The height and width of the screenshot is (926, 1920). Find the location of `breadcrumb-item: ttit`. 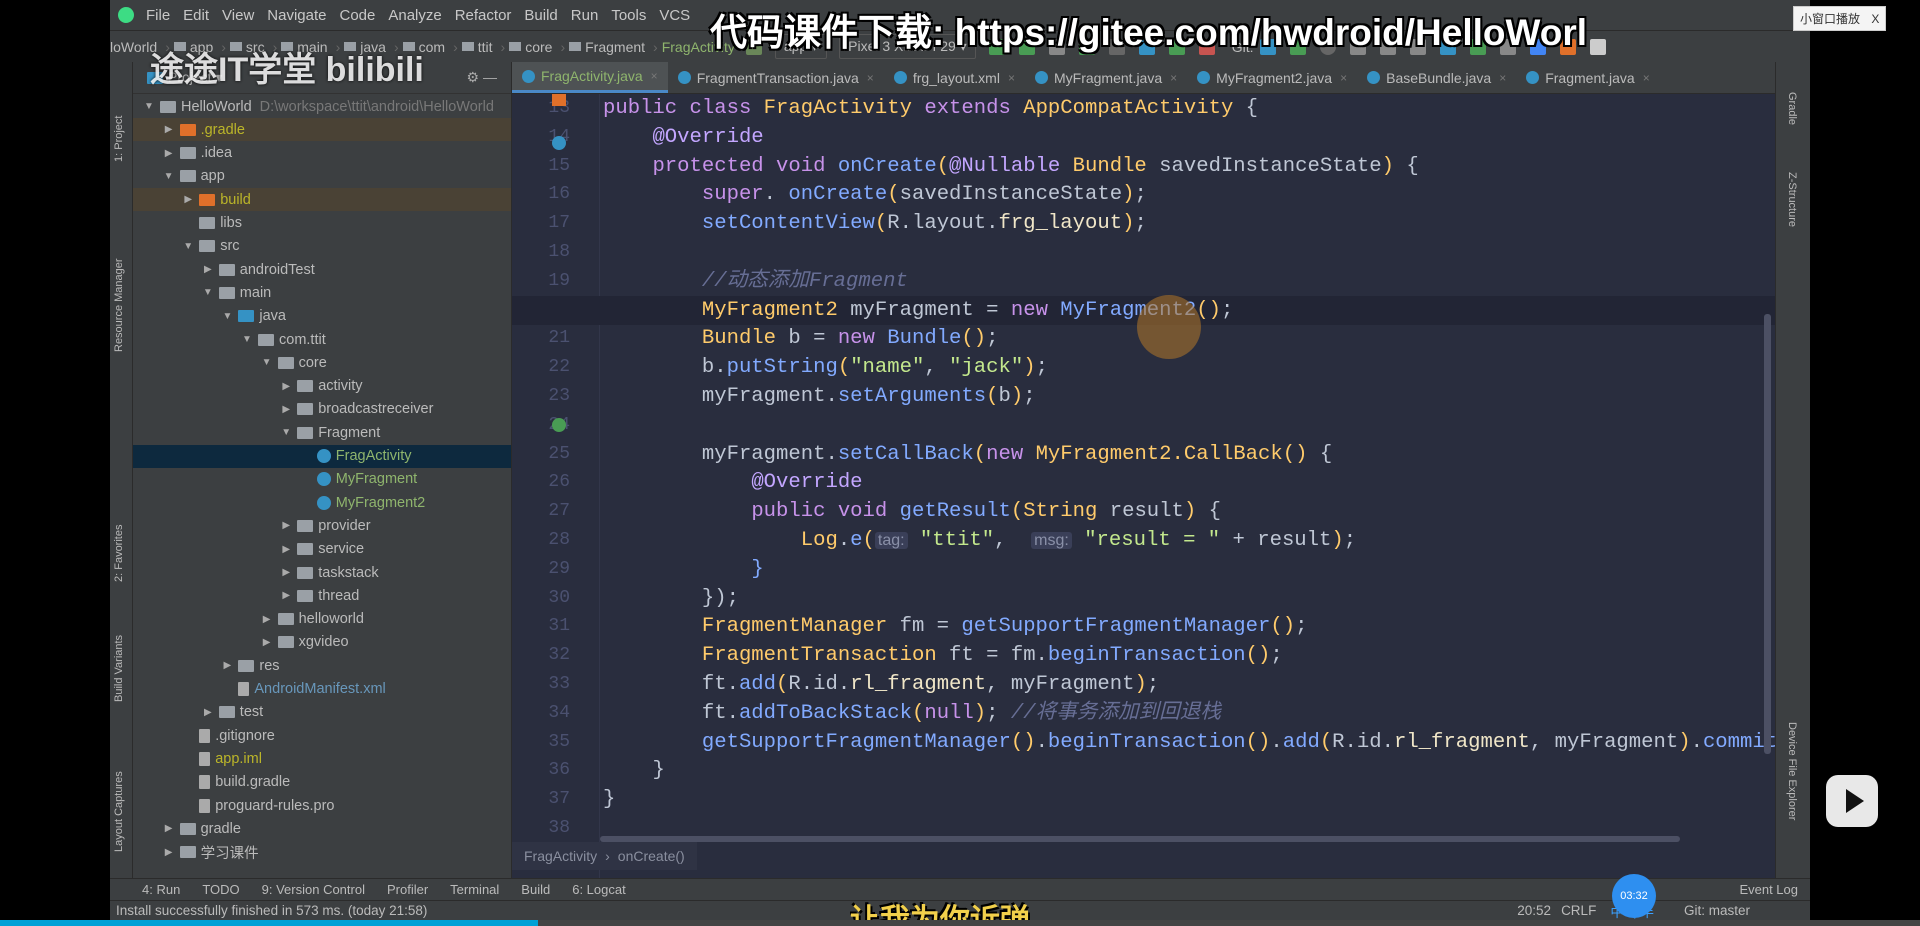

breadcrumb-item: ttit is located at coordinates (485, 47).